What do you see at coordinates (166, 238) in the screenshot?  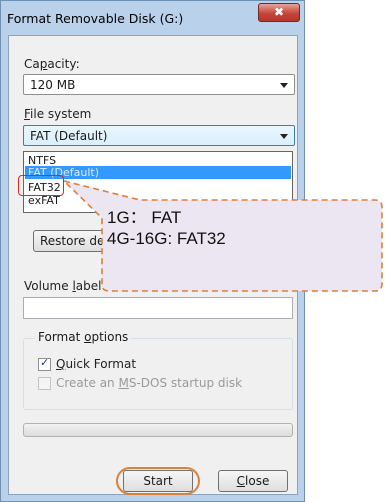 I see `annotation-line-2: 4G-16G: FAT32` at bounding box center [166, 238].